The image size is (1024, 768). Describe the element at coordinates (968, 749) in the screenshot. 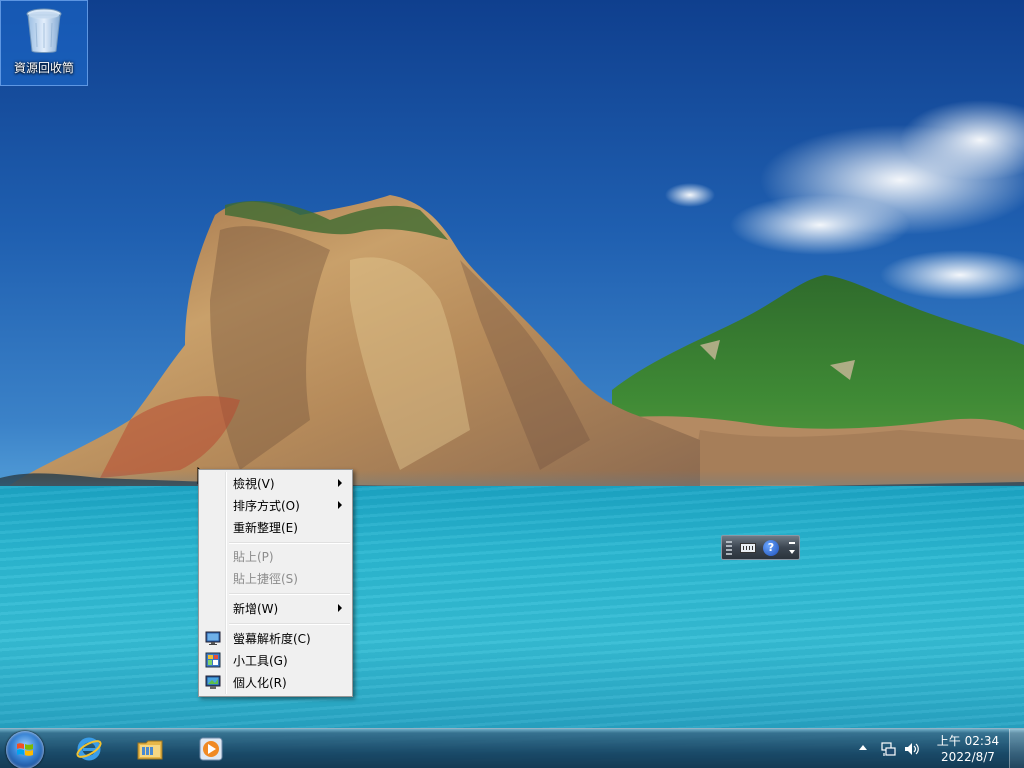

I see `taskbar-clock: 上午 02:34 2022/8/7` at that location.